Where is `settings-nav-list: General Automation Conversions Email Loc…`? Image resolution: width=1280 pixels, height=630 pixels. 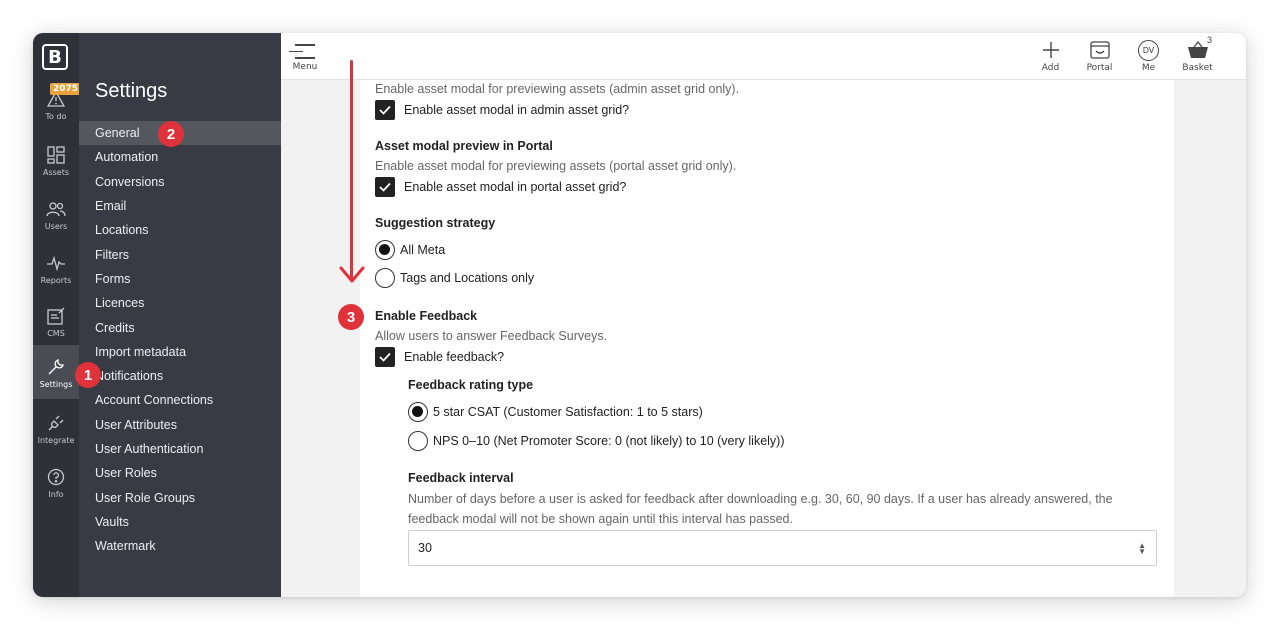
settings-nav-list: General Automation Conversions Email Loc… is located at coordinates (180, 339).